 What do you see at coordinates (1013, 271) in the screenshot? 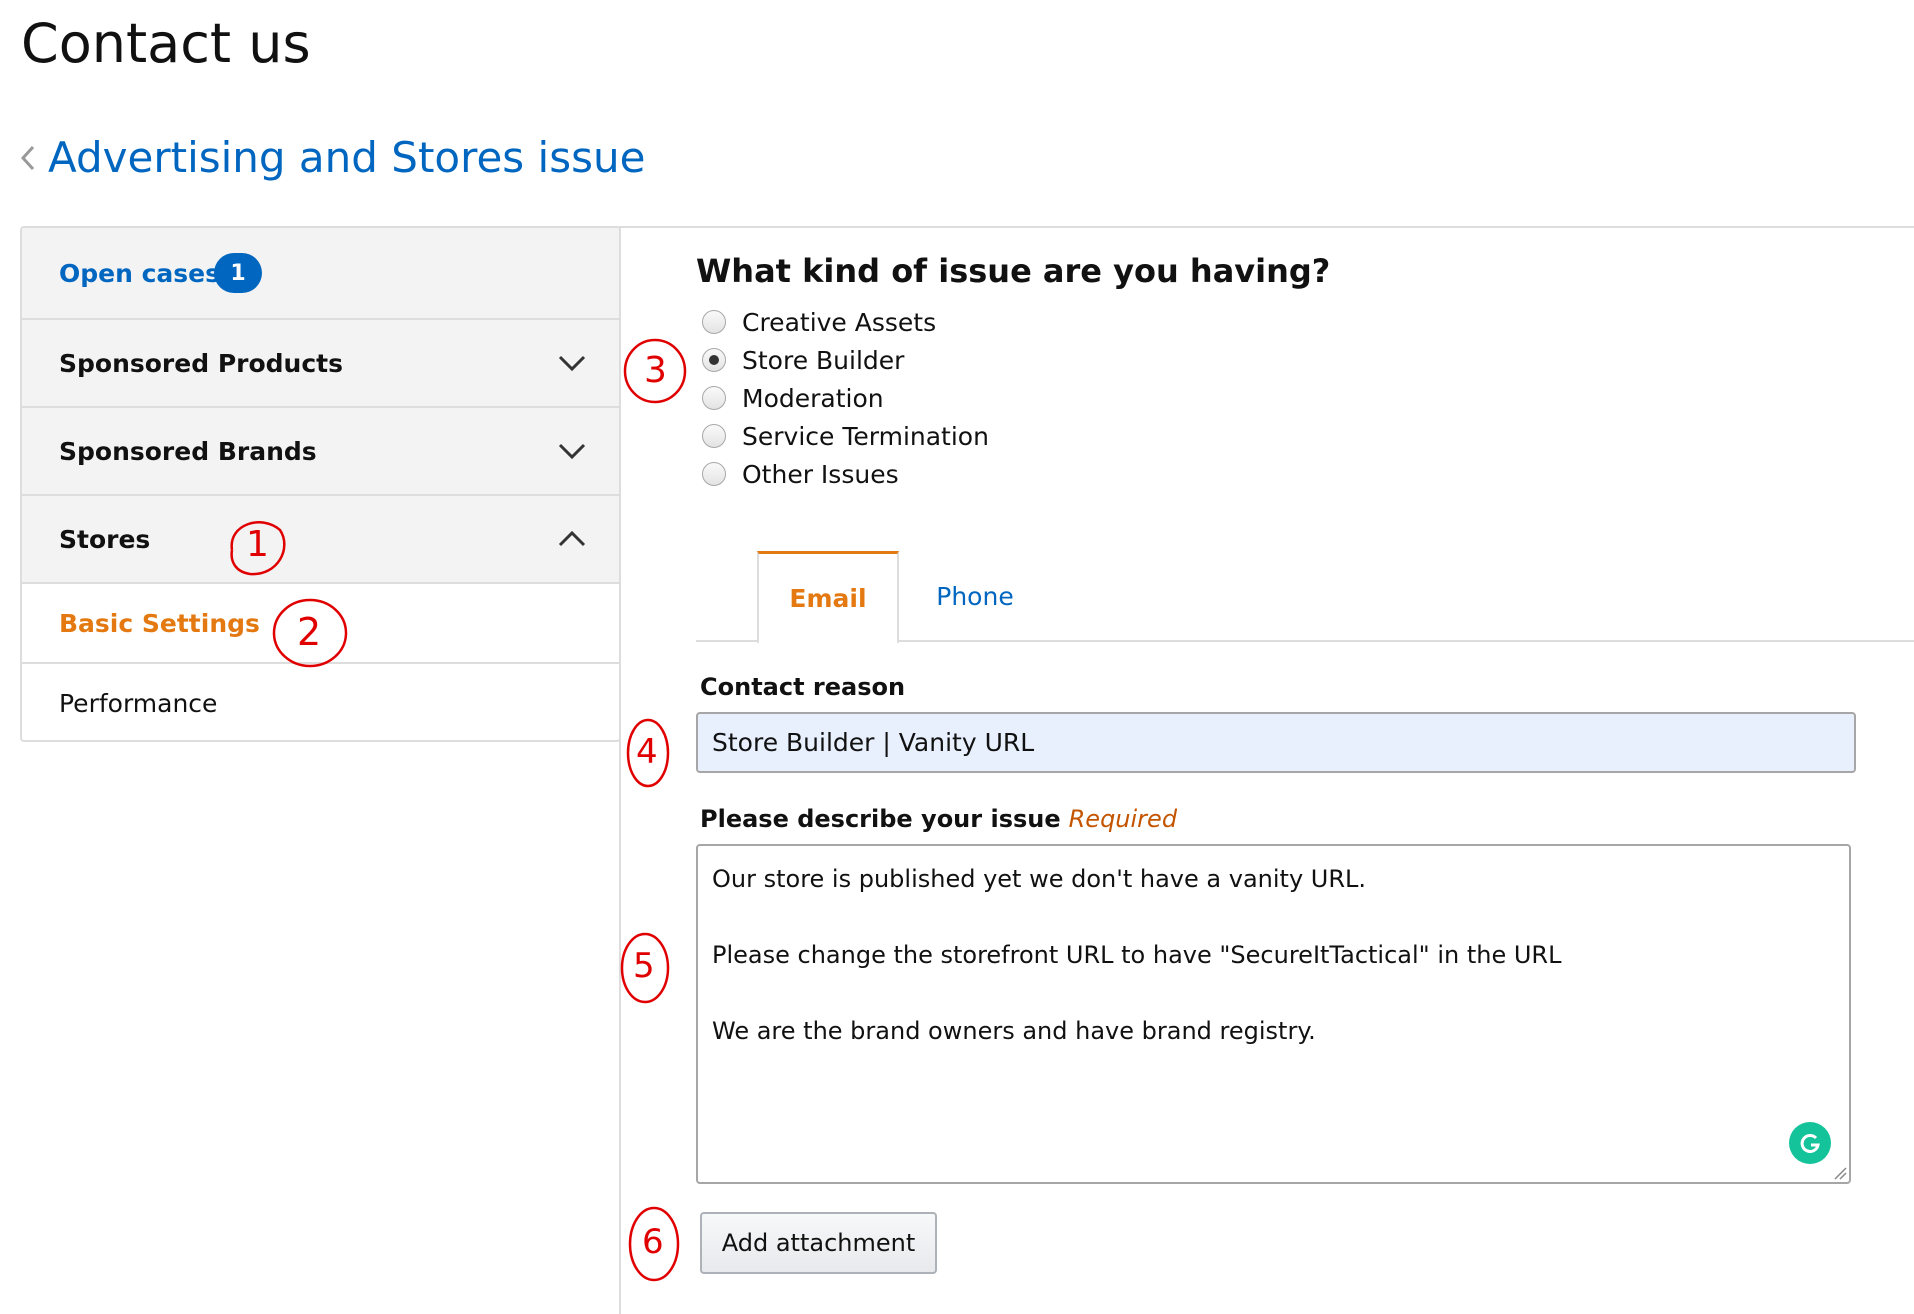
I see `issue-question: What kind of issue are you having?` at bounding box center [1013, 271].